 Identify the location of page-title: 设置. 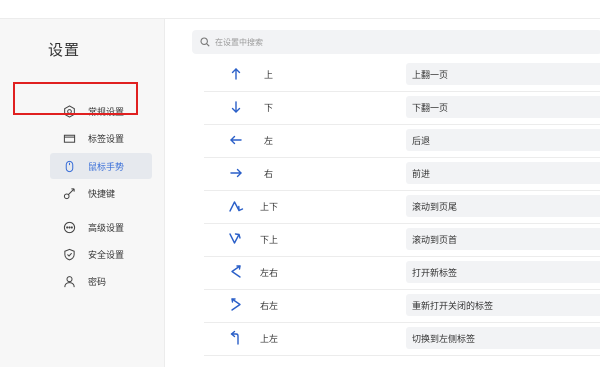
(64, 50).